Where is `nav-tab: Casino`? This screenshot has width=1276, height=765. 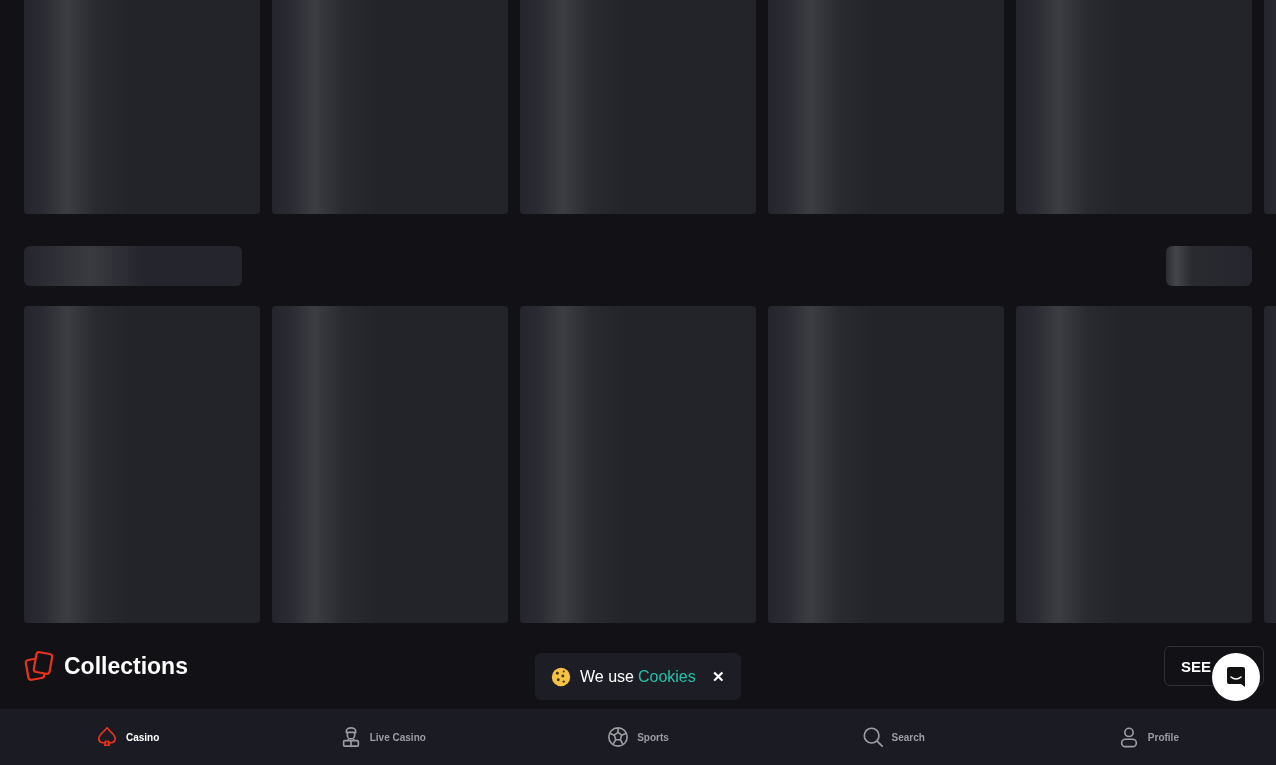
nav-tab: Casino is located at coordinates (128, 737).